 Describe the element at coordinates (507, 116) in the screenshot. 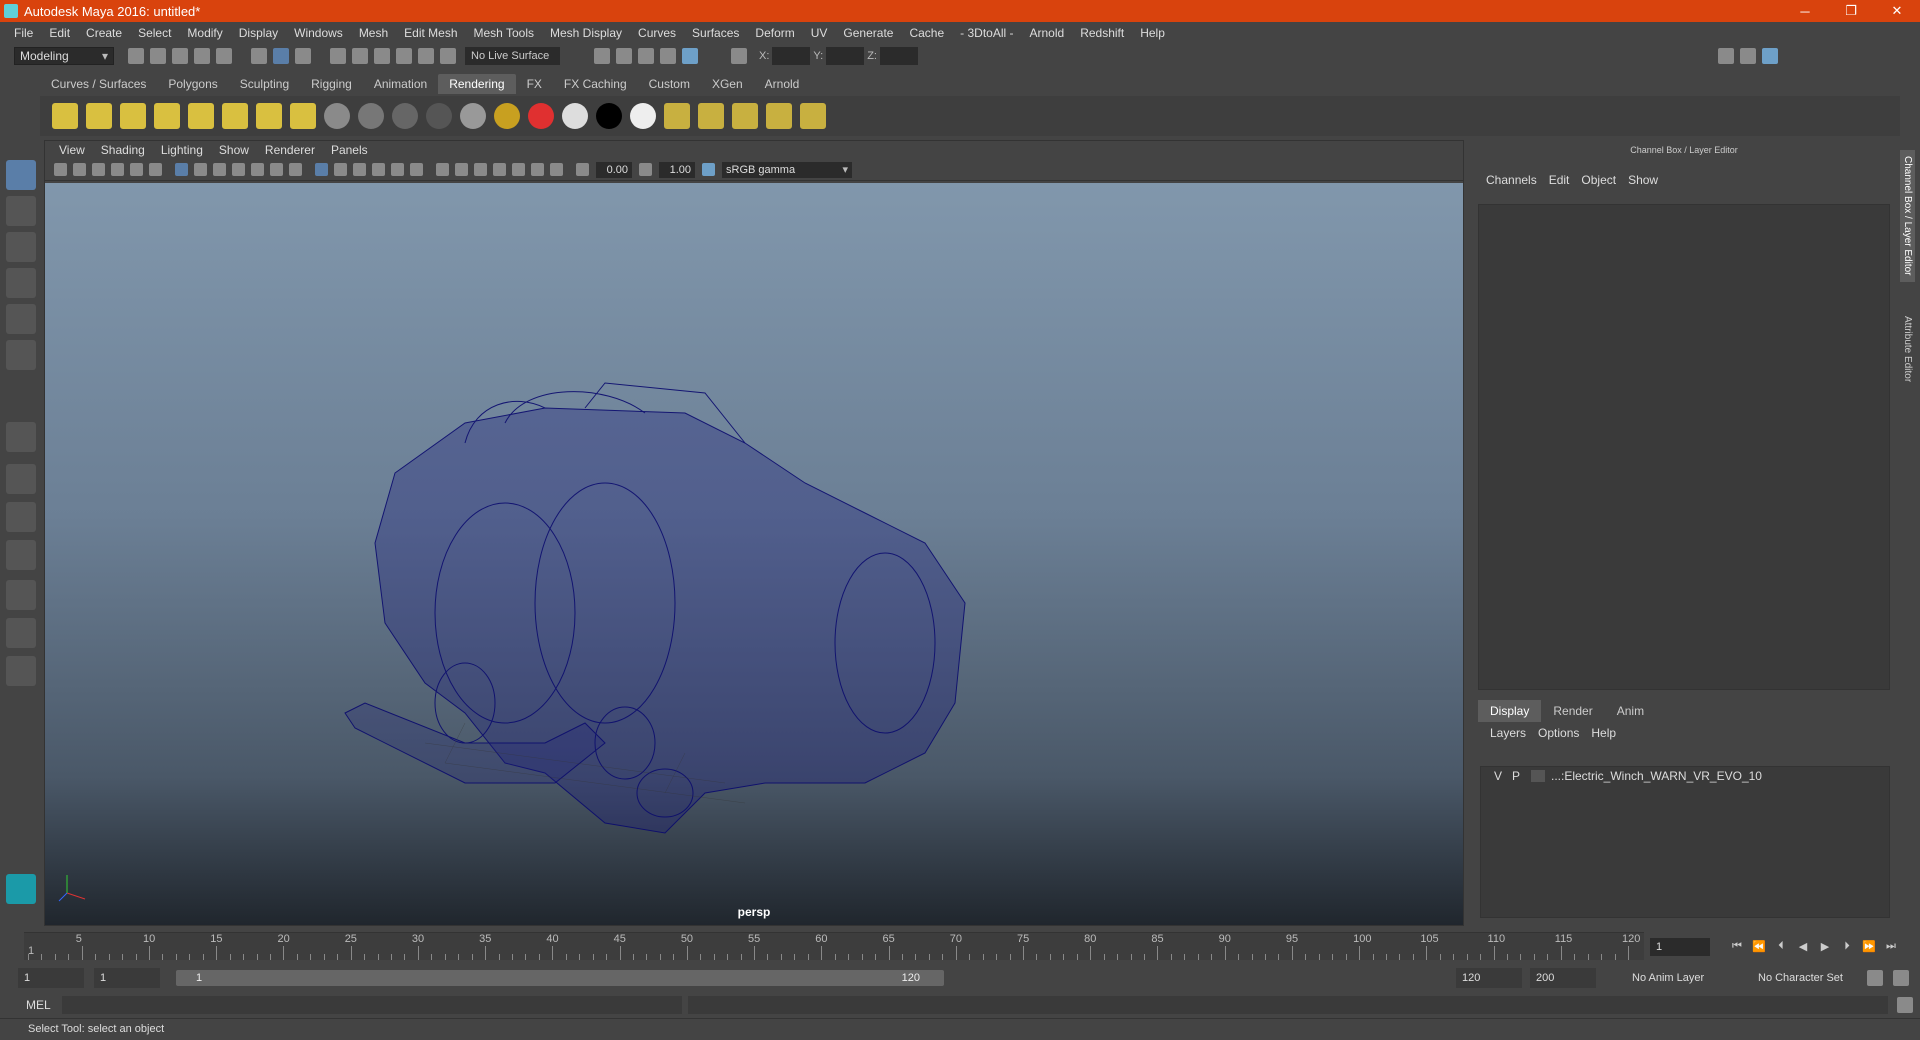

I see `layered-shader-icon` at that location.